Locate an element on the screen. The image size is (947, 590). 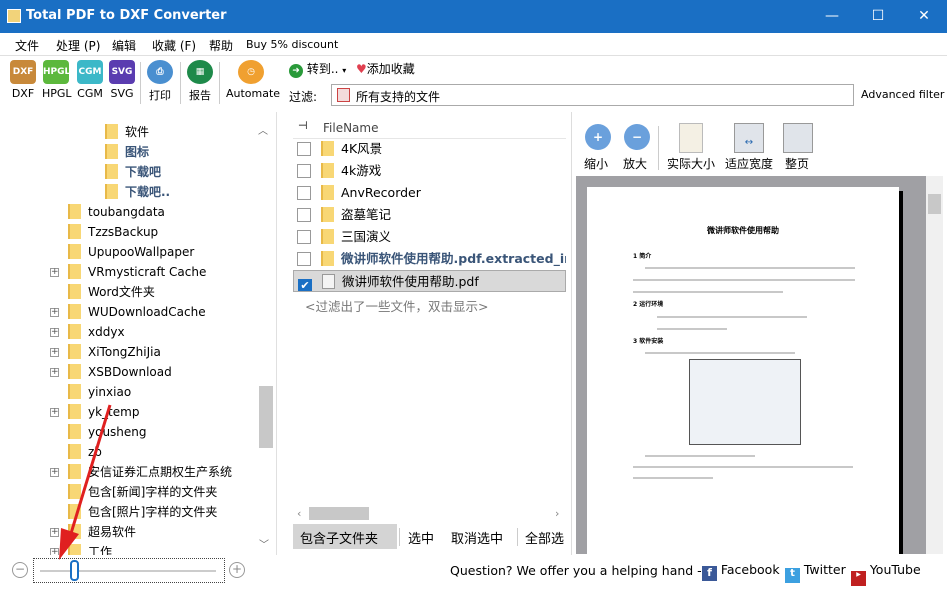
pdf-file-icon is located at coordinates (343, 95).